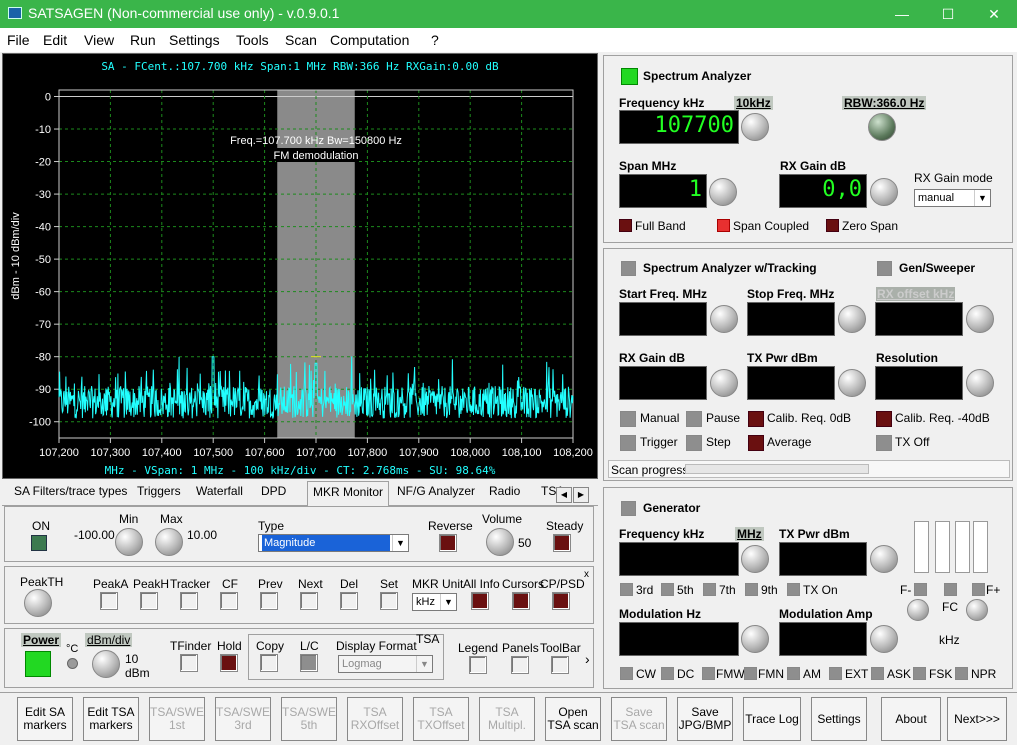 This screenshot has height=745, width=1017. I want to click on gen-txpwr-display, so click(823, 559).